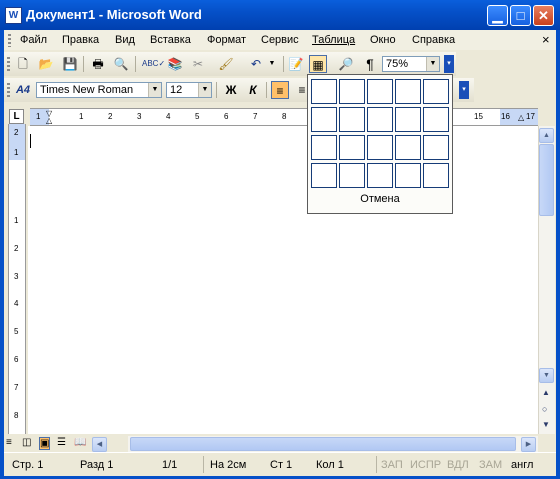 The height and width of the screenshot is (479, 560). What do you see at coordinates (497, 15) in the screenshot?
I see `minimize-button: ▁` at bounding box center [497, 15].